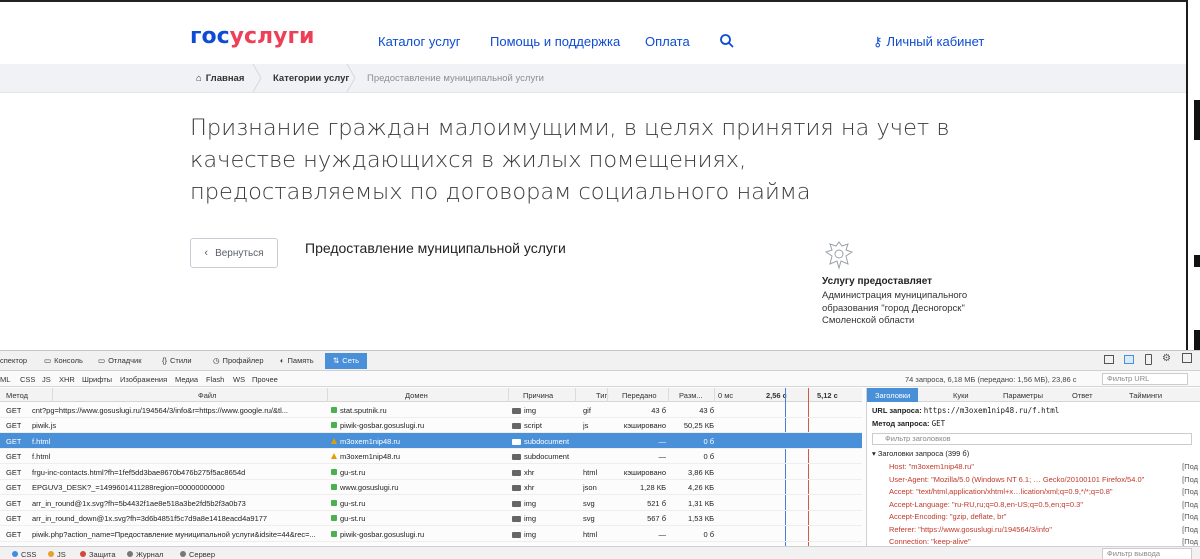 The height and width of the screenshot is (559, 1200). I want to click on gear-icon: ⚙, so click(1166, 358).